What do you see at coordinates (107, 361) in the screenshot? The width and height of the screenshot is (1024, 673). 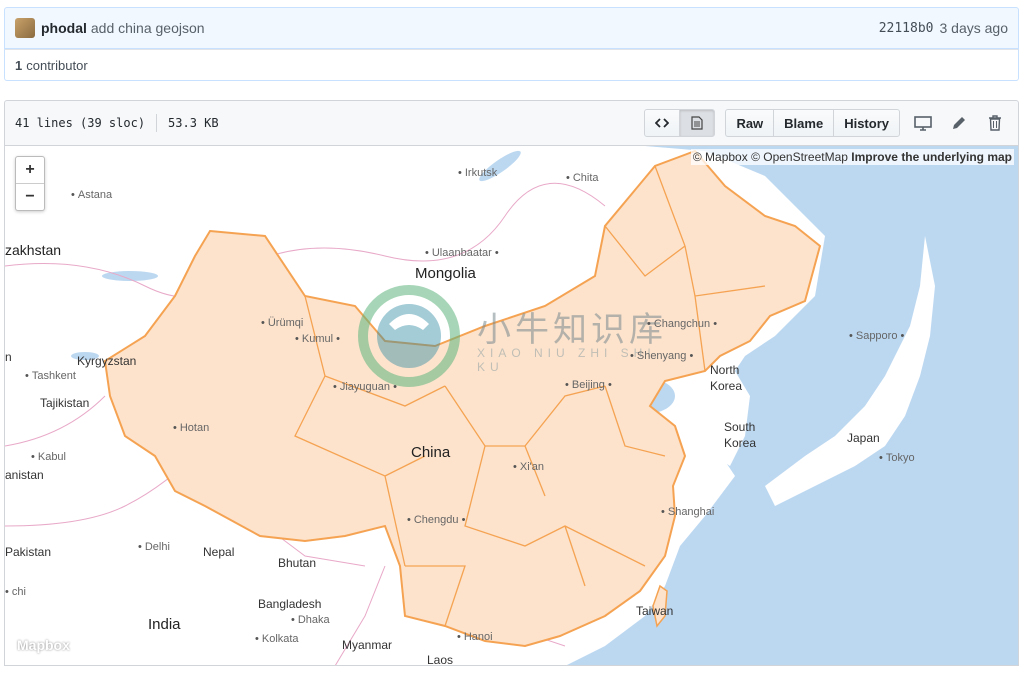 I see `map-label-kyrgyzstan: Kyrgyzstan` at bounding box center [107, 361].